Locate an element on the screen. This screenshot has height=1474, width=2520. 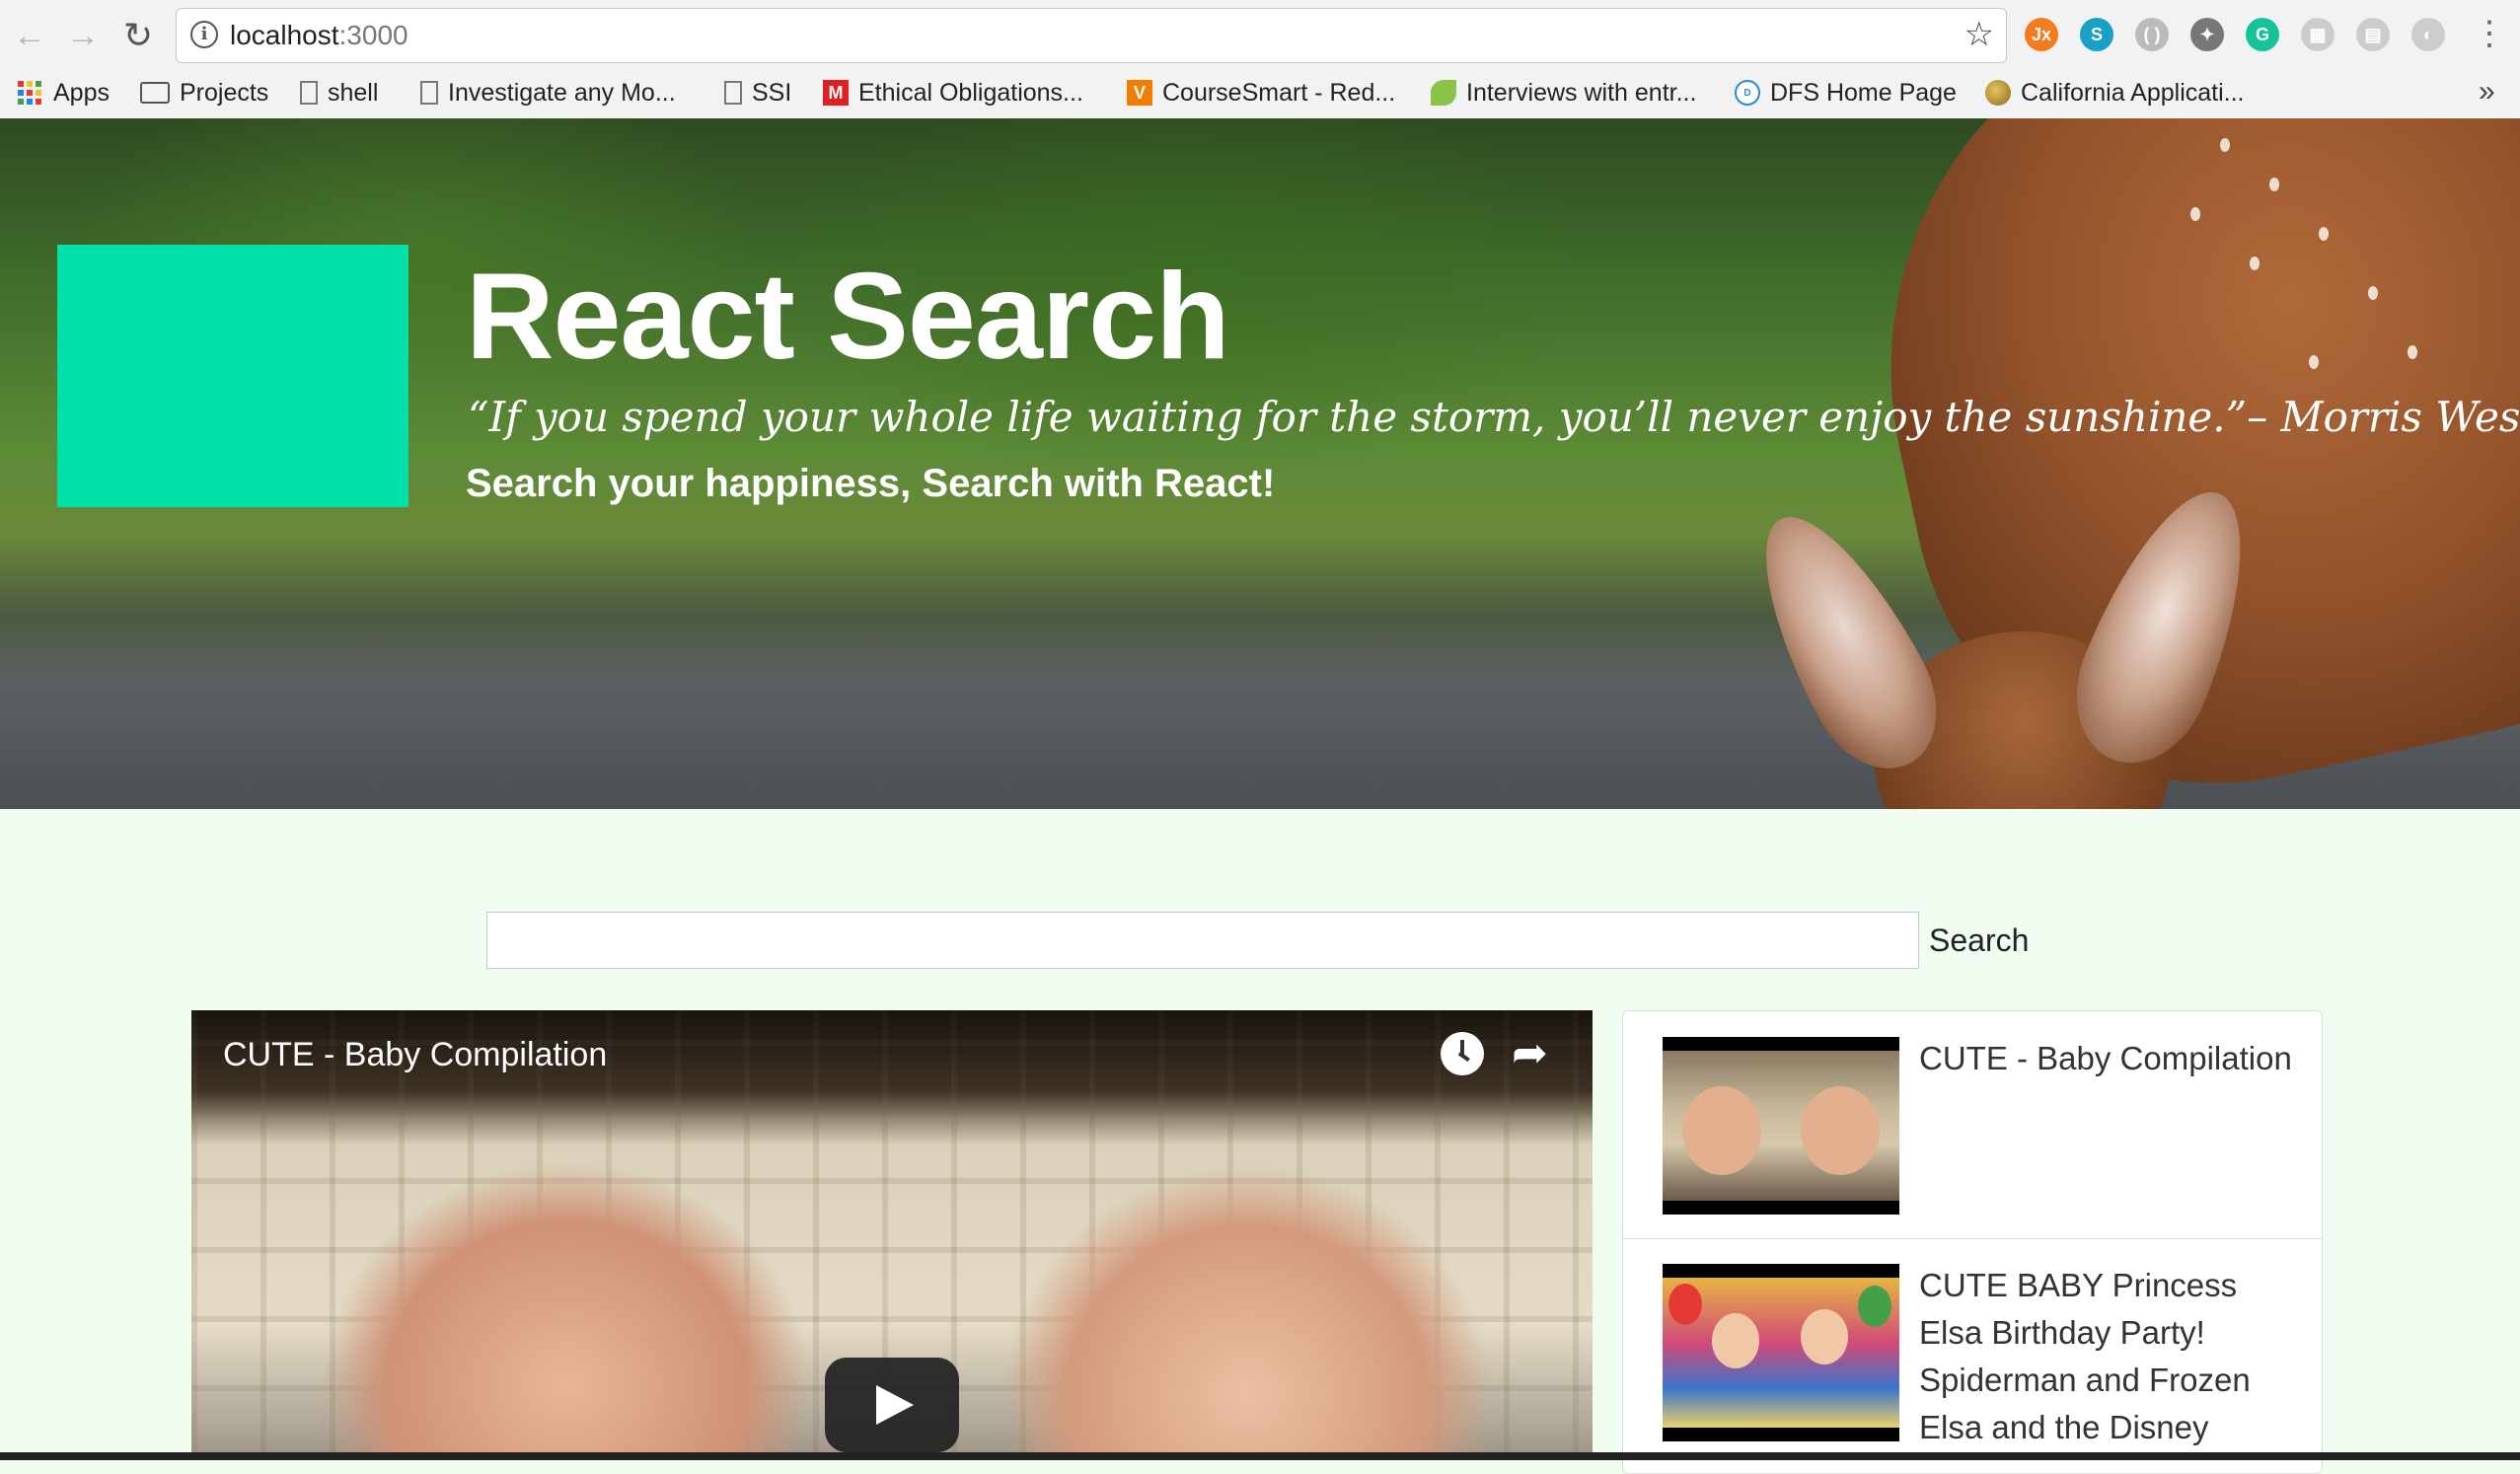
bookmark-apps: Apps is located at coordinates (64, 93).